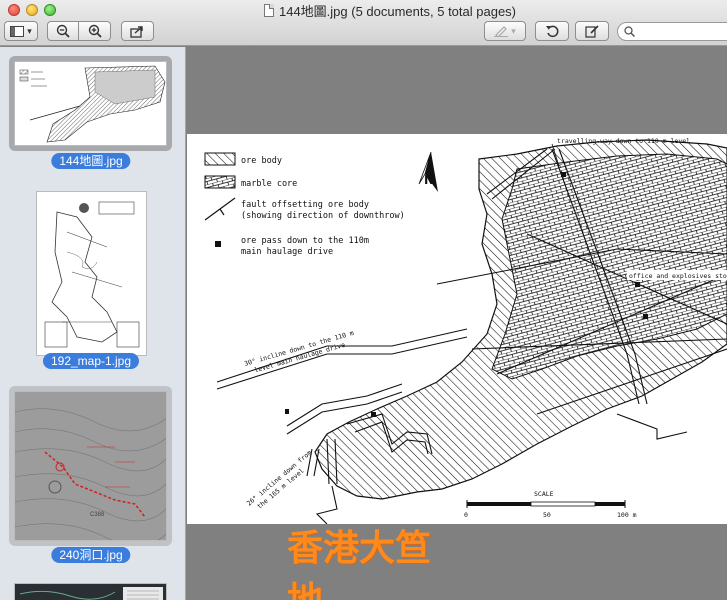  I want to click on legend-ore-pass-line2: main haulage drive, so click(287, 252).